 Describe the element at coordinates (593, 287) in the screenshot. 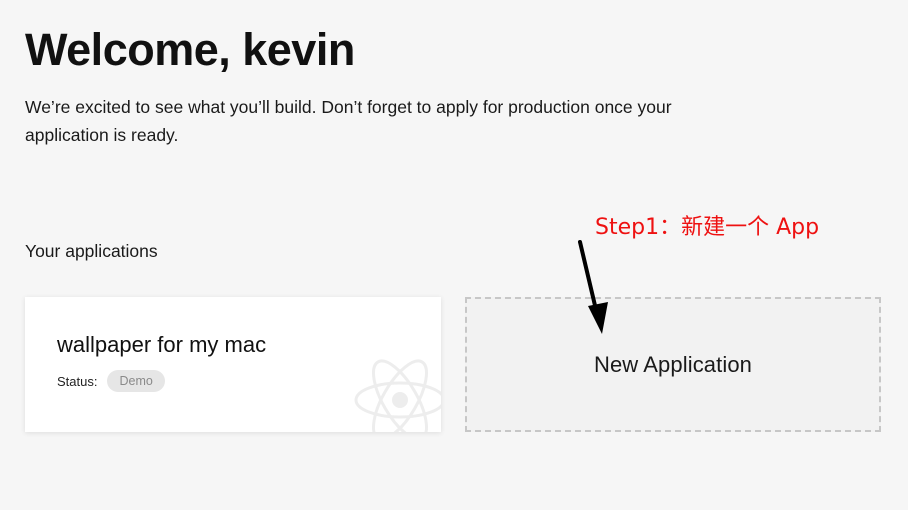

I see `arrow-down-icon` at that location.